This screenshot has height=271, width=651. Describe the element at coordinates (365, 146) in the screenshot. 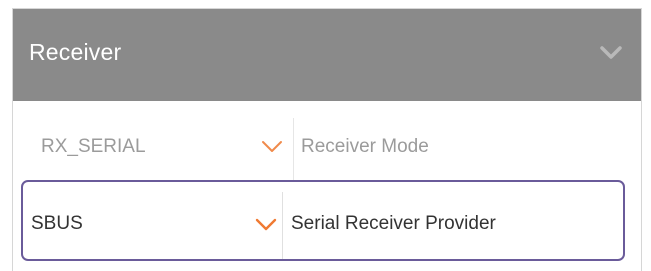

I see `receiver-mode-label: Receiver Mode` at that location.